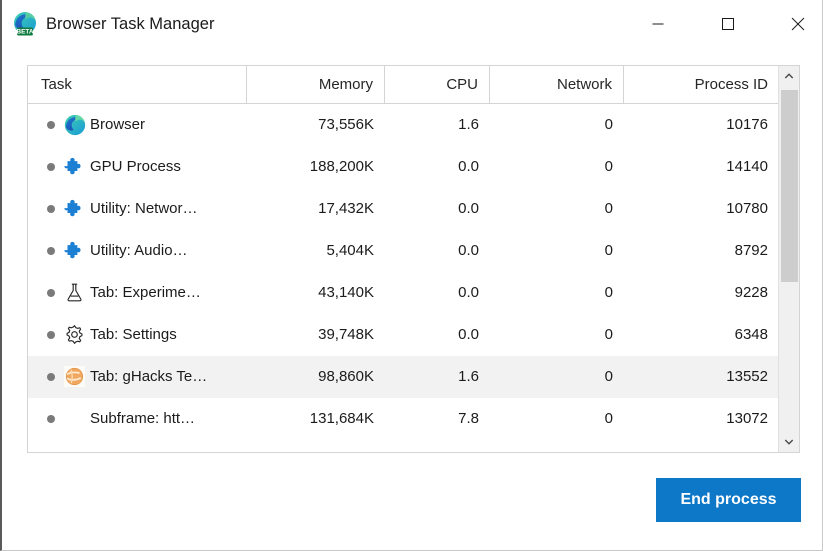  What do you see at coordinates (346, 292) in the screenshot?
I see `cell-memory: 43,140K` at bounding box center [346, 292].